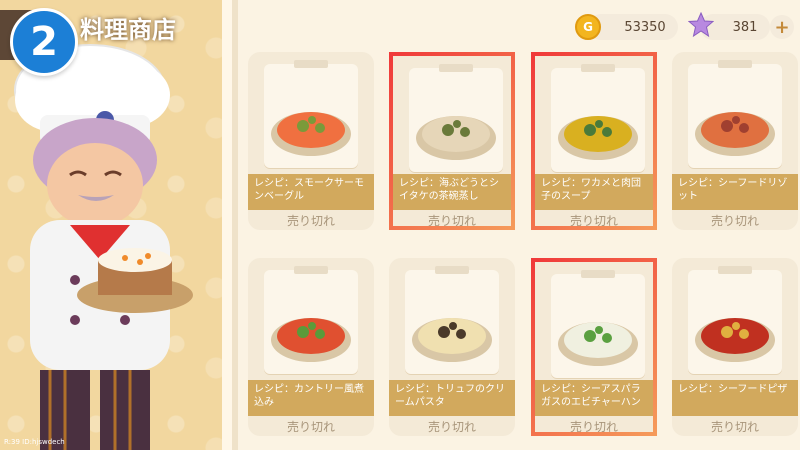 This screenshot has height=450, width=800. What do you see at coordinates (452, 192) in the screenshot?
I see `recipe-label: レシピ：海ぶどうとシイタケの茶碗蒸し` at bounding box center [452, 192].